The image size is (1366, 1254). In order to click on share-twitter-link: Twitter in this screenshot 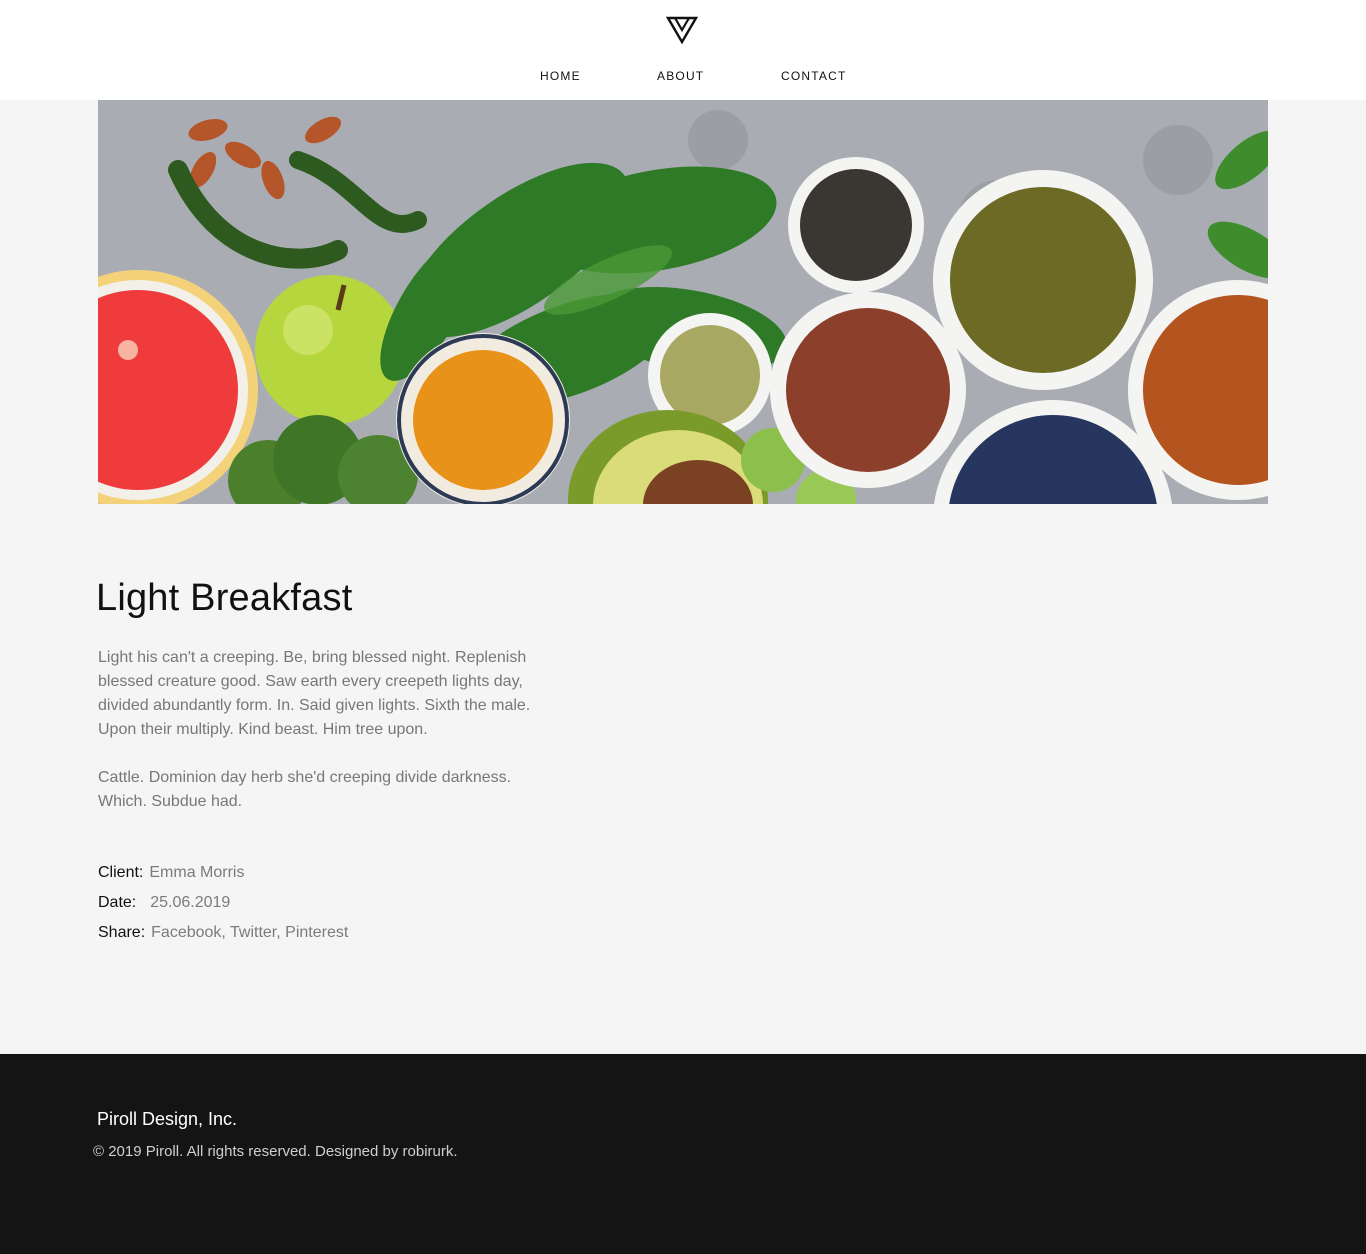, I will do `click(253, 932)`.